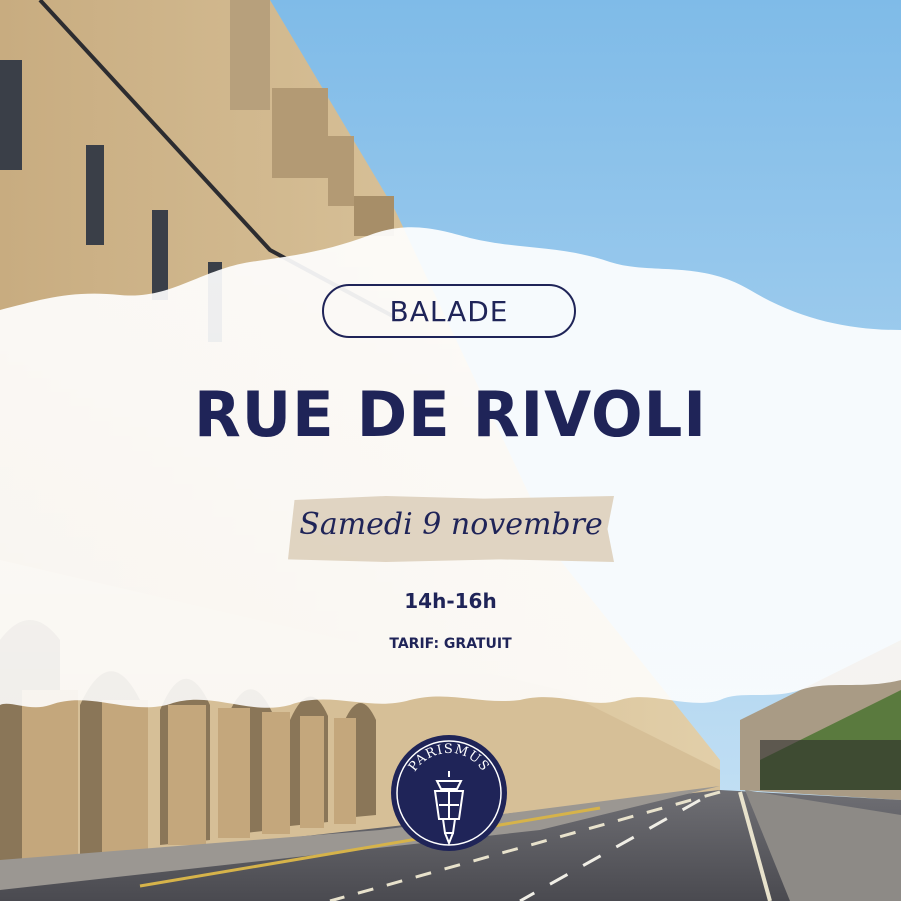 This screenshot has width=901, height=901. I want to click on parismus-logo: PARISMUS, so click(449, 793).